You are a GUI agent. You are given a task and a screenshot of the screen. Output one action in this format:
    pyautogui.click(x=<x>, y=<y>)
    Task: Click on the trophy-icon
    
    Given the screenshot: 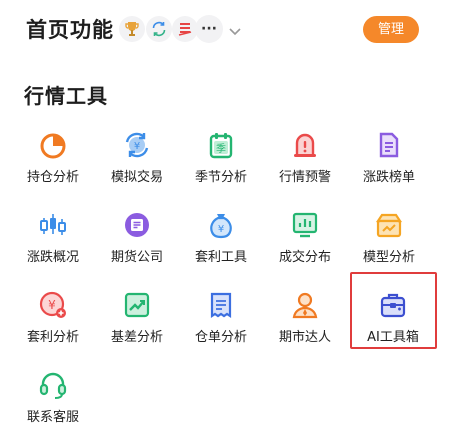 What is the action you would take?
    pyautogui.click(x=132, y=29)
    